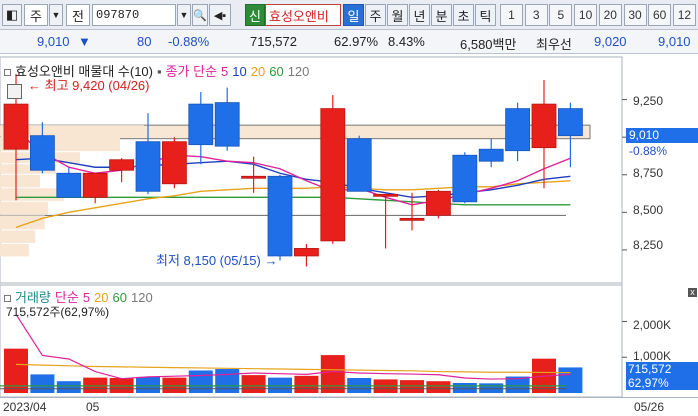  What do you see at coordinates (14, 91) in the screenshot?
I see `grid-icon` at bounding box center [14, 91].